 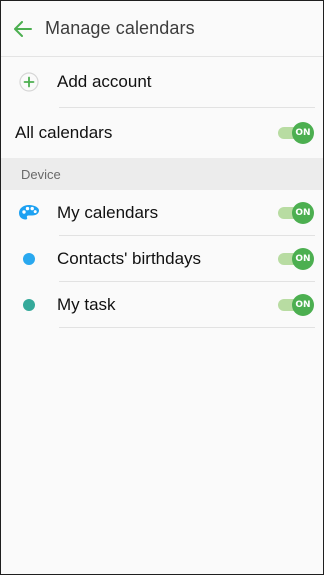 What do you see at coordinates (162, 174) in the screenshot?
I see `section-header-device: Device` at bounding box center [162, 174].